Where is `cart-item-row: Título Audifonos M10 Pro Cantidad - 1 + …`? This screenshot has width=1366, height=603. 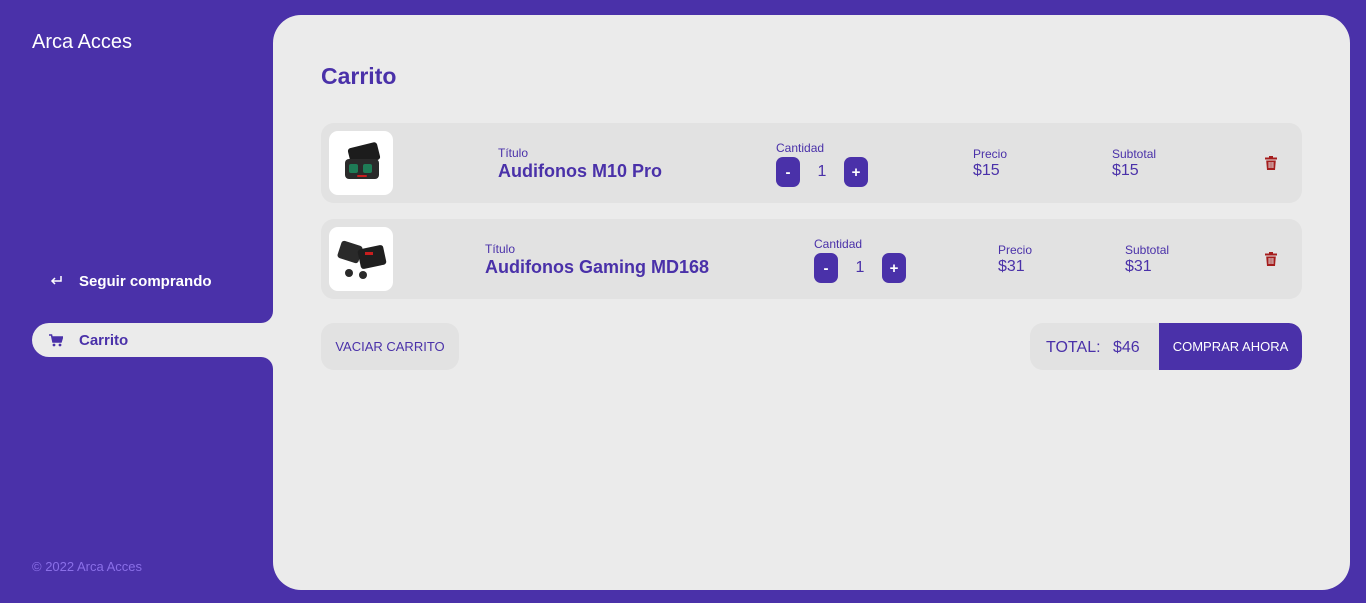
cart-item-row: Título Audifonos M10 Pro Cantidad - 1 + … is located at coordinates (811, 163).